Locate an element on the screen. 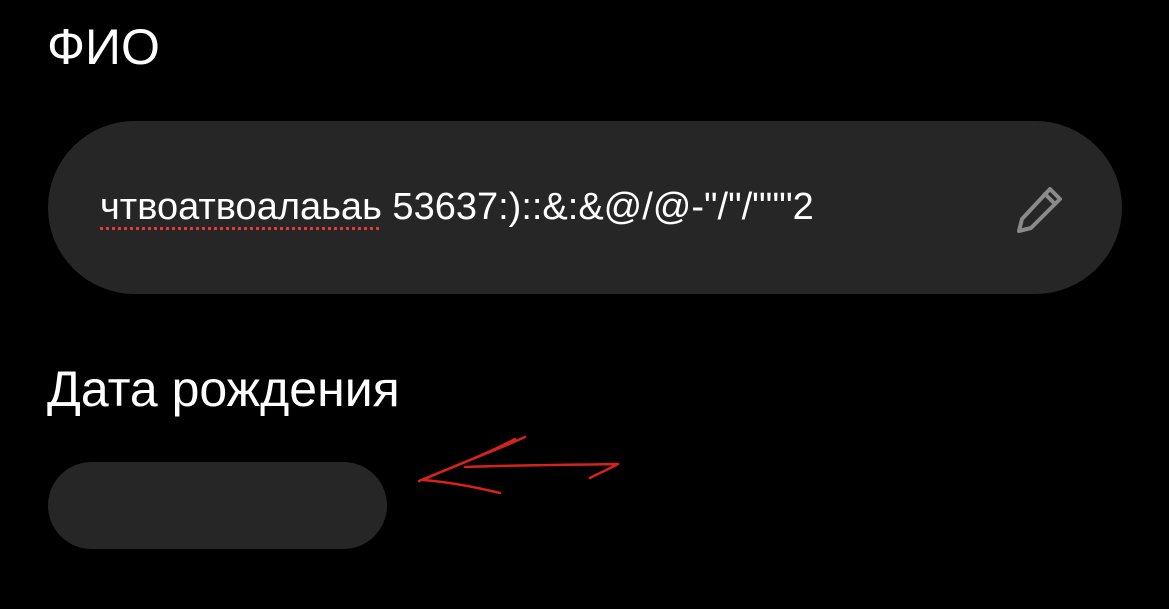  annotation-arrow-icon is located at coordinates (518, 465).